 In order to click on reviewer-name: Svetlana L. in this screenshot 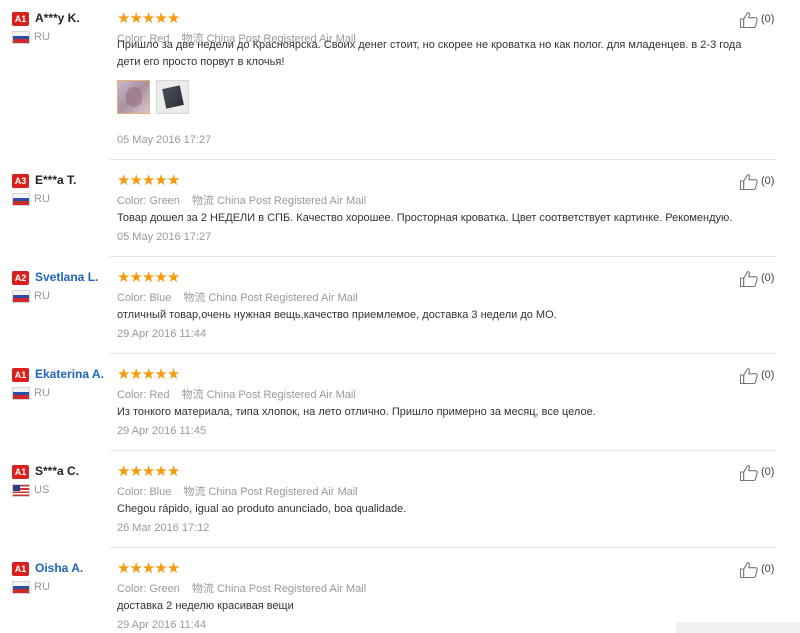, I will do `click(66, 277)`.